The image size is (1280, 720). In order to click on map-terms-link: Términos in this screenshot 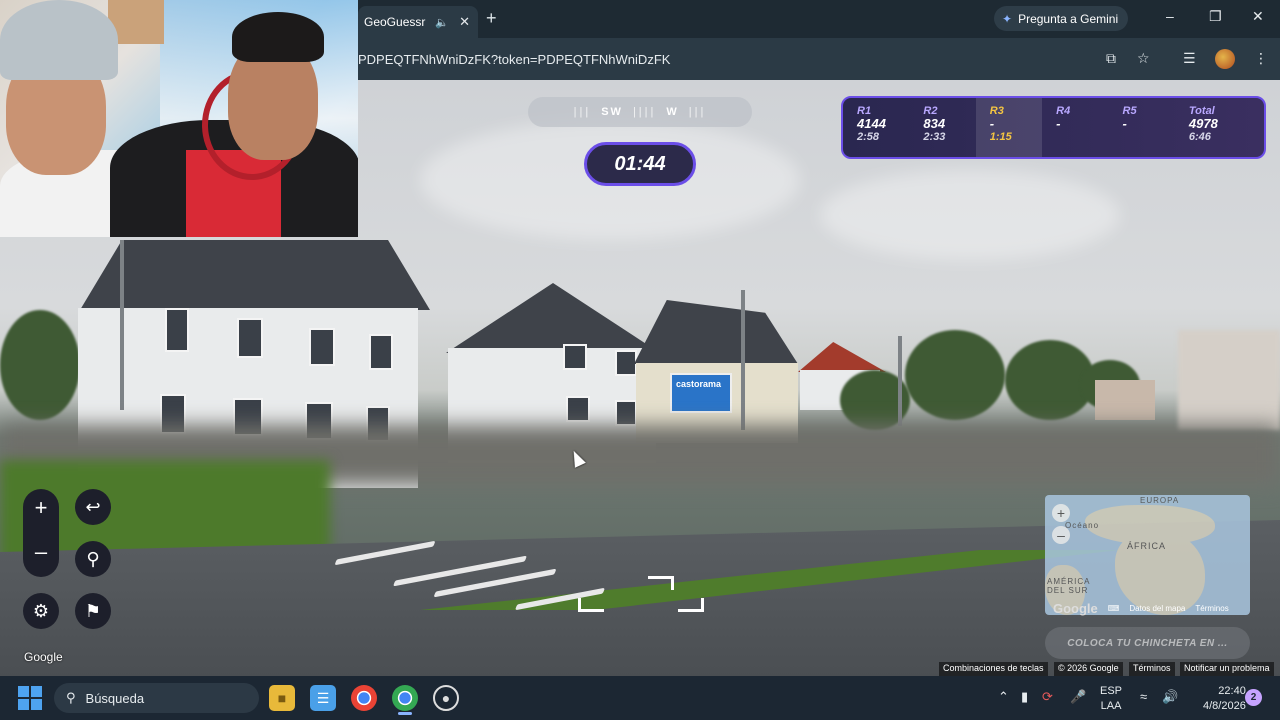, I will do `click(1211, 608)`.